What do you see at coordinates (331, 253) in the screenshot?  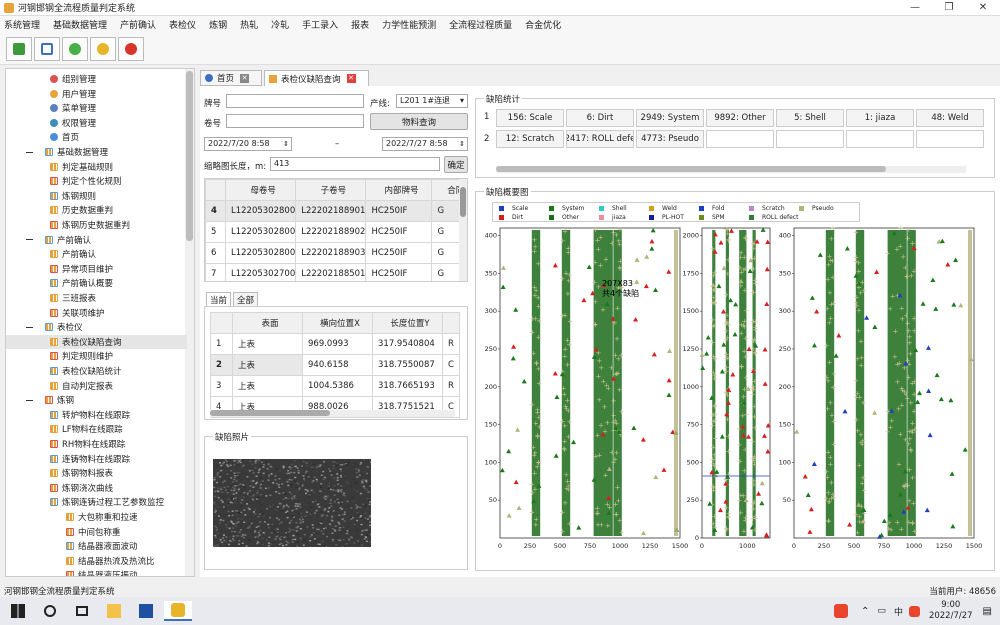 I see `table-cell: L22202188903` at bounding box center [331, 253].